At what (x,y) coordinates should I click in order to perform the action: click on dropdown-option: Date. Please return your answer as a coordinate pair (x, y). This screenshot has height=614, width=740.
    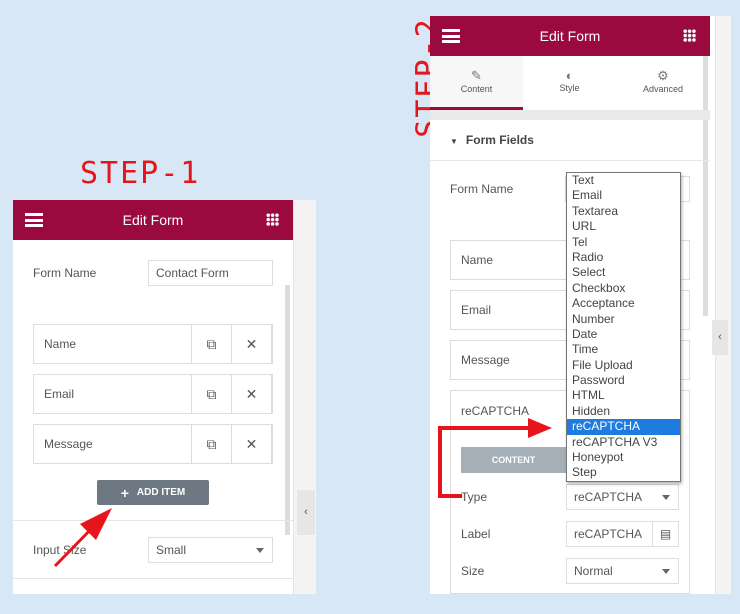
    Looking at the image, I should click on (623, 334).